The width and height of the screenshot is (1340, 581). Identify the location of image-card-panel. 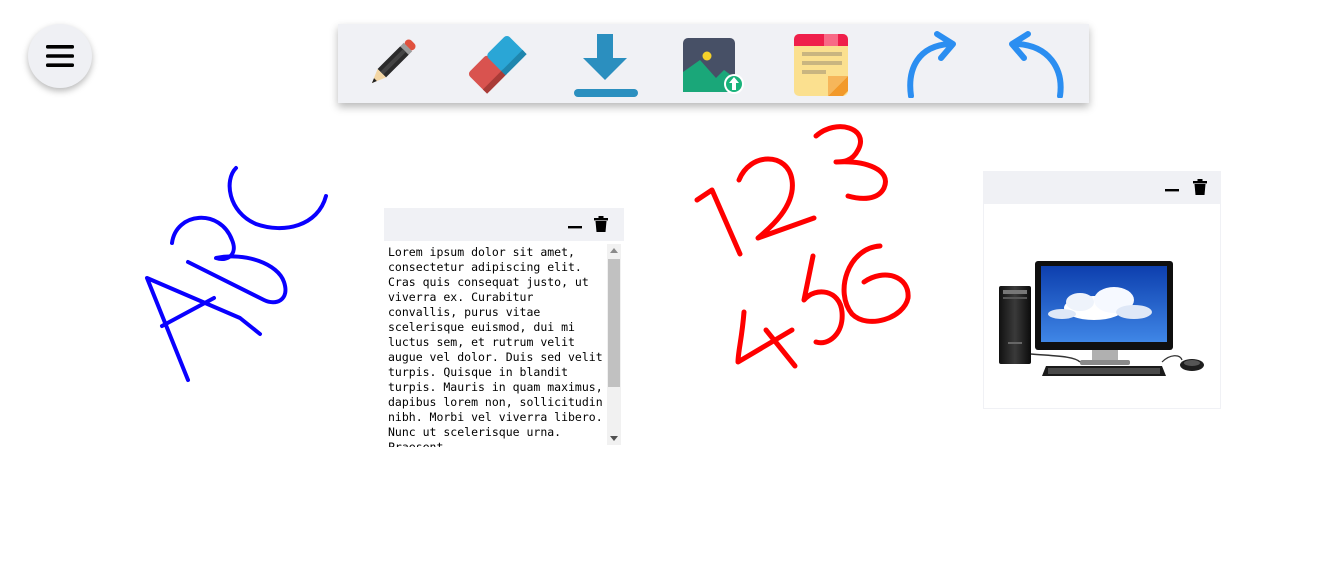
(1102, 290).